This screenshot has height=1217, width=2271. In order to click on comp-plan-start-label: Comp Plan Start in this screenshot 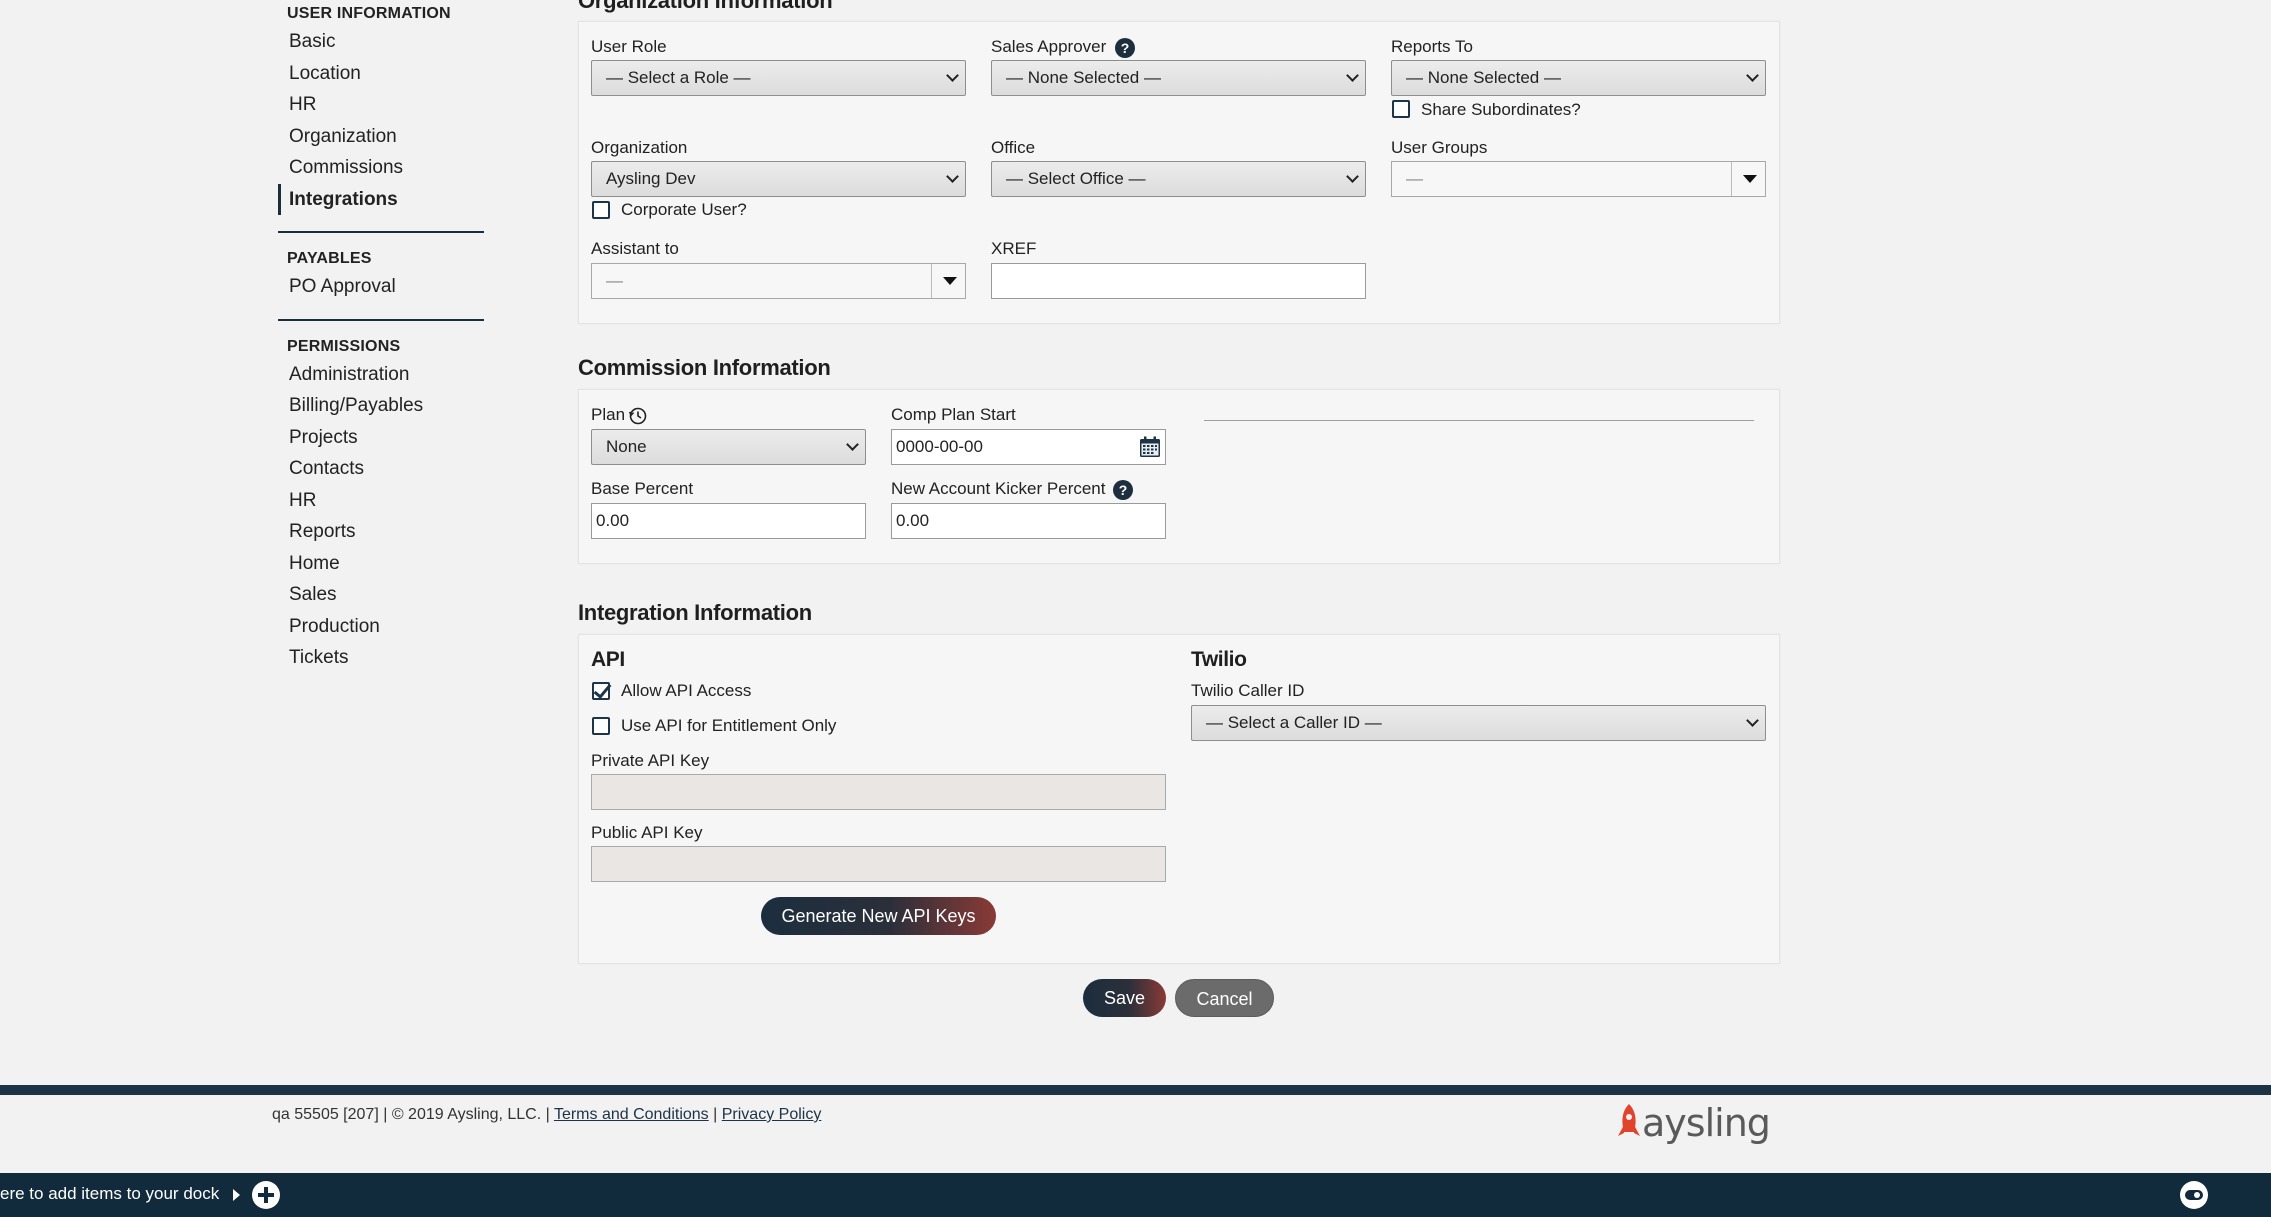, I will do `click(953, 414)`.